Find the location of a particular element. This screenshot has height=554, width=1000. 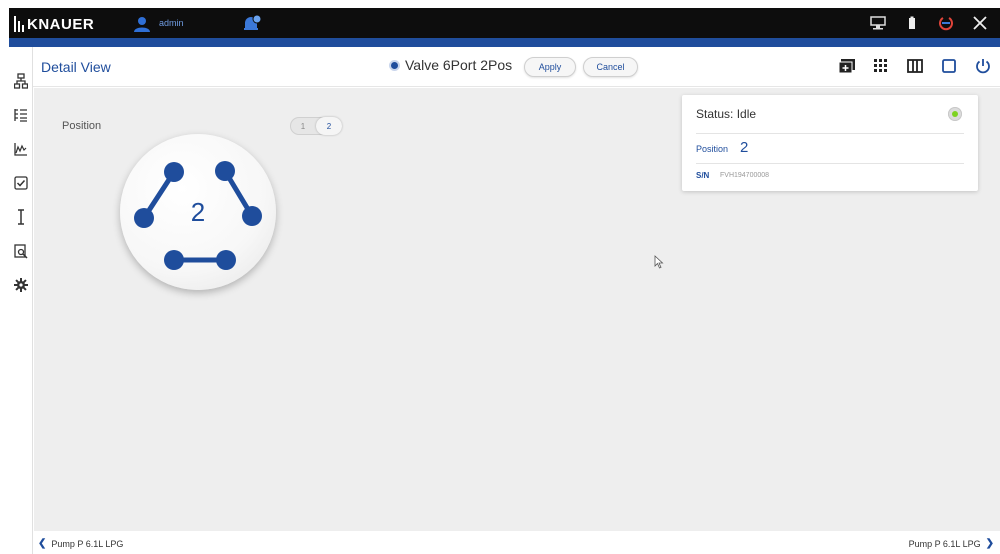

device-title: Valve 6Port 2Pos is located at coordinates (450, 65).